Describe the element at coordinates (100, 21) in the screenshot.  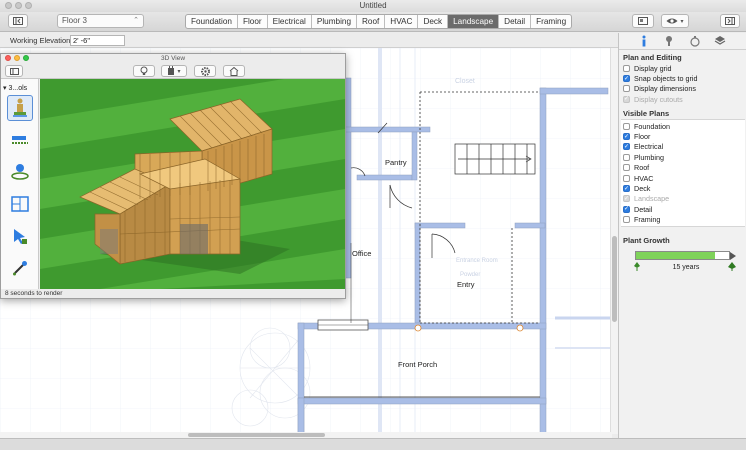
I see `floor-select: Floor 3 ⌃` at that location.